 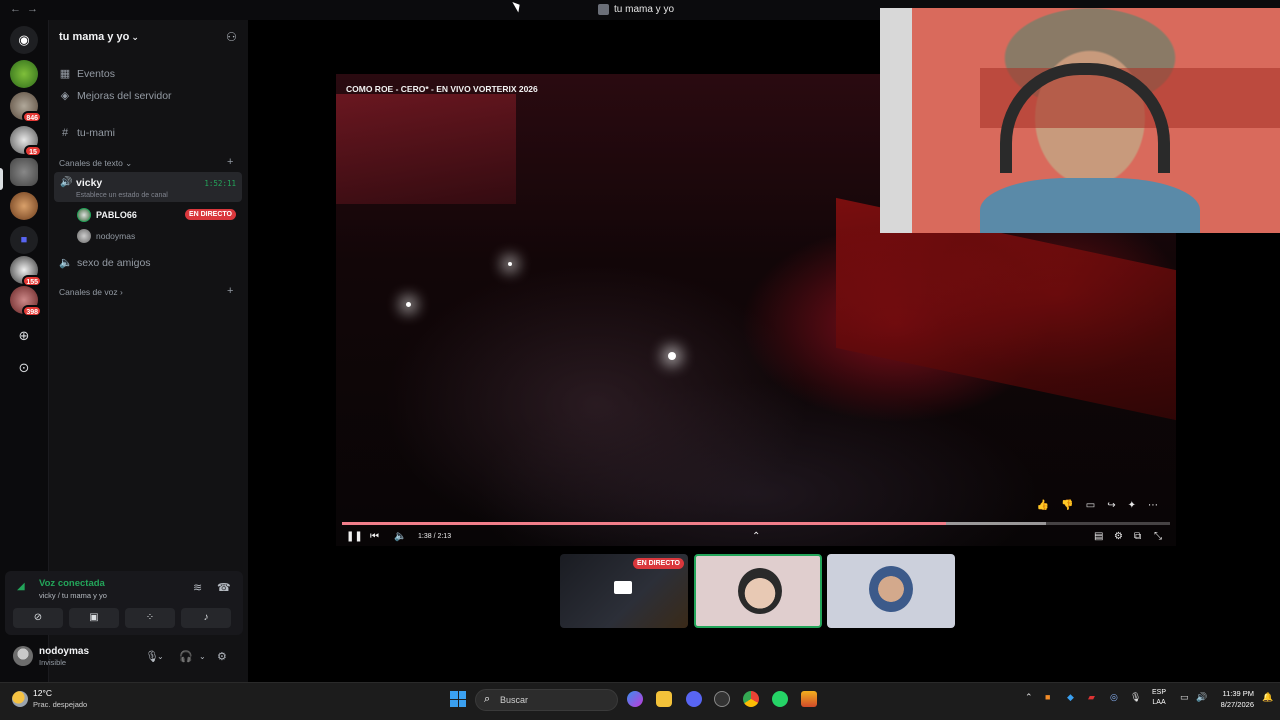 I want to click on chevron-up-icon: ⌃, so click(x=756, y=536).